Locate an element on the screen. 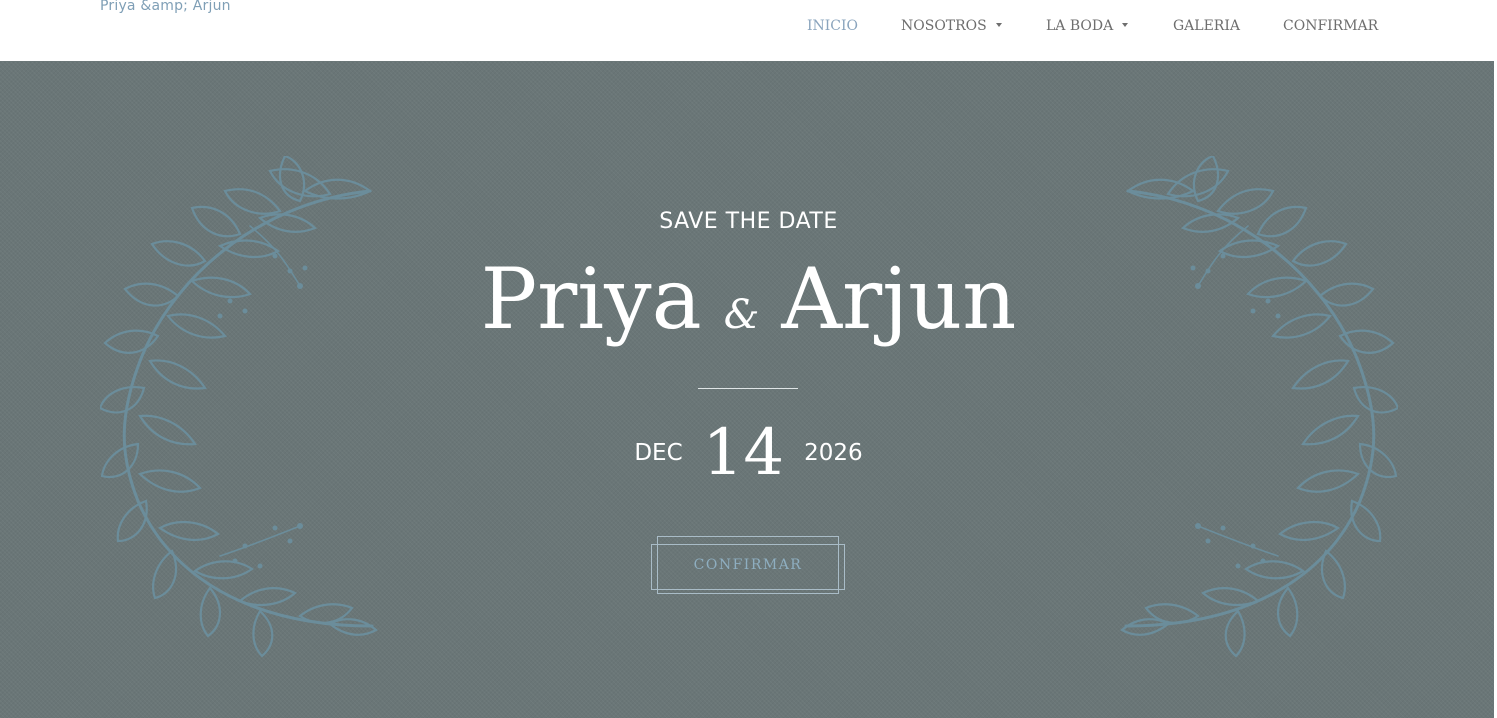  nav-item-confirmar: CONFIRMAR is located at coordinates (1330, 26).